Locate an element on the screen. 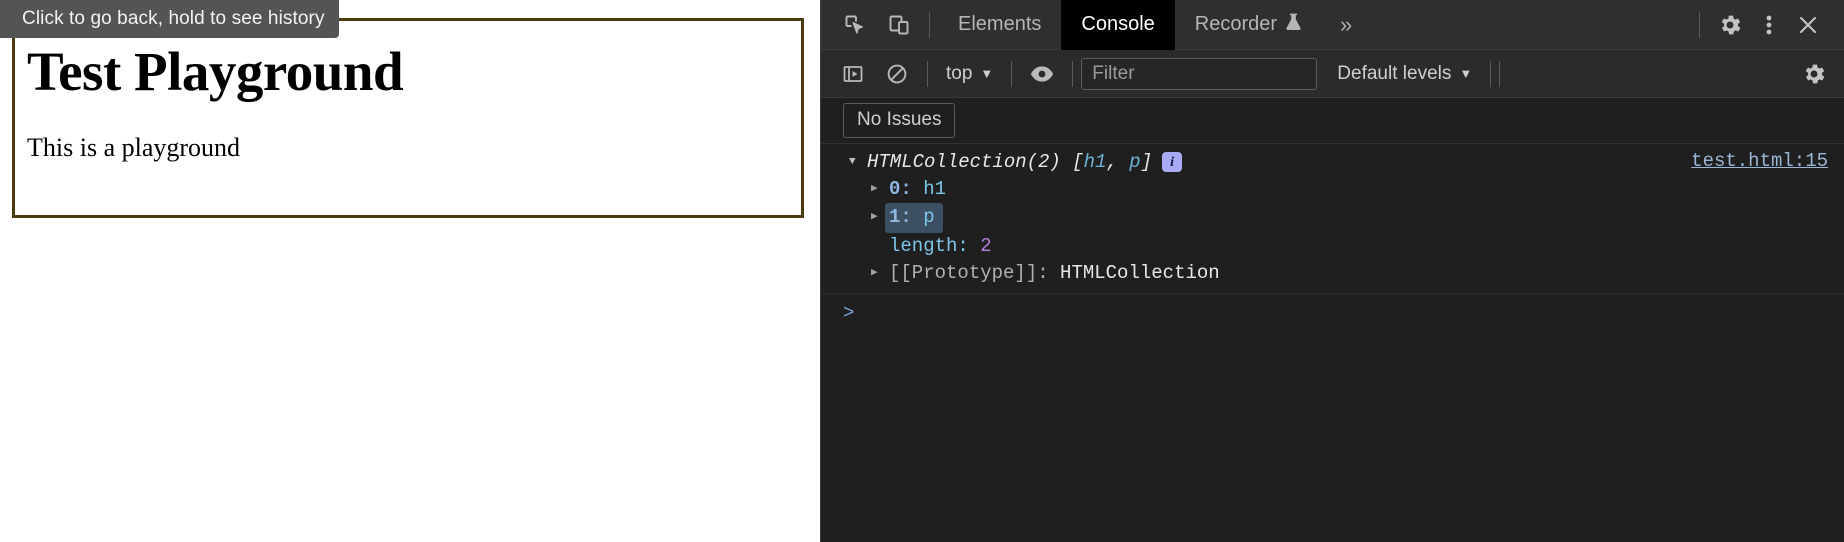  expand-triangle-open-icon: ▼ is located at coordinates (856, 162).